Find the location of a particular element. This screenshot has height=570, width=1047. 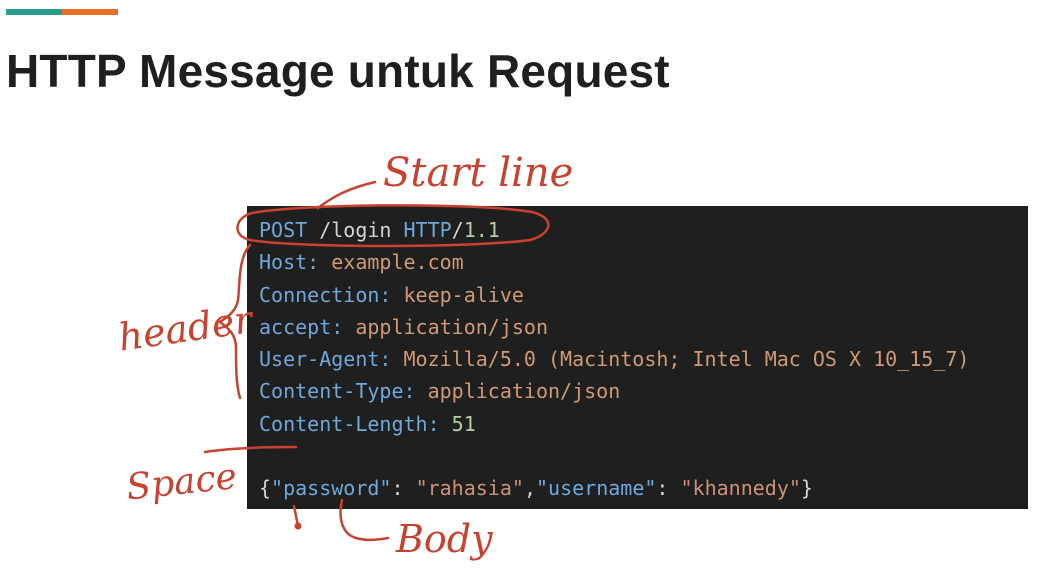

header-value: 51 is located at coordinates (457, 423).